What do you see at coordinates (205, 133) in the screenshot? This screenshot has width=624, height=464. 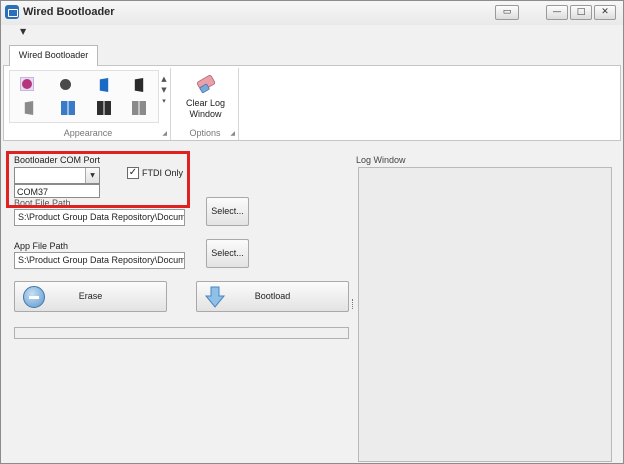 I see `options-group-label: Options` at bounding box center [205, 133].